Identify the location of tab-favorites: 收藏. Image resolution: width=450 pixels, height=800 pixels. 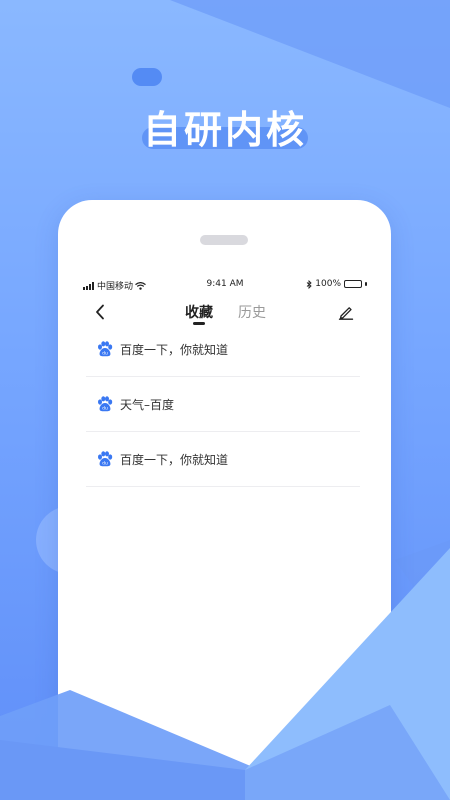
(199, 312).